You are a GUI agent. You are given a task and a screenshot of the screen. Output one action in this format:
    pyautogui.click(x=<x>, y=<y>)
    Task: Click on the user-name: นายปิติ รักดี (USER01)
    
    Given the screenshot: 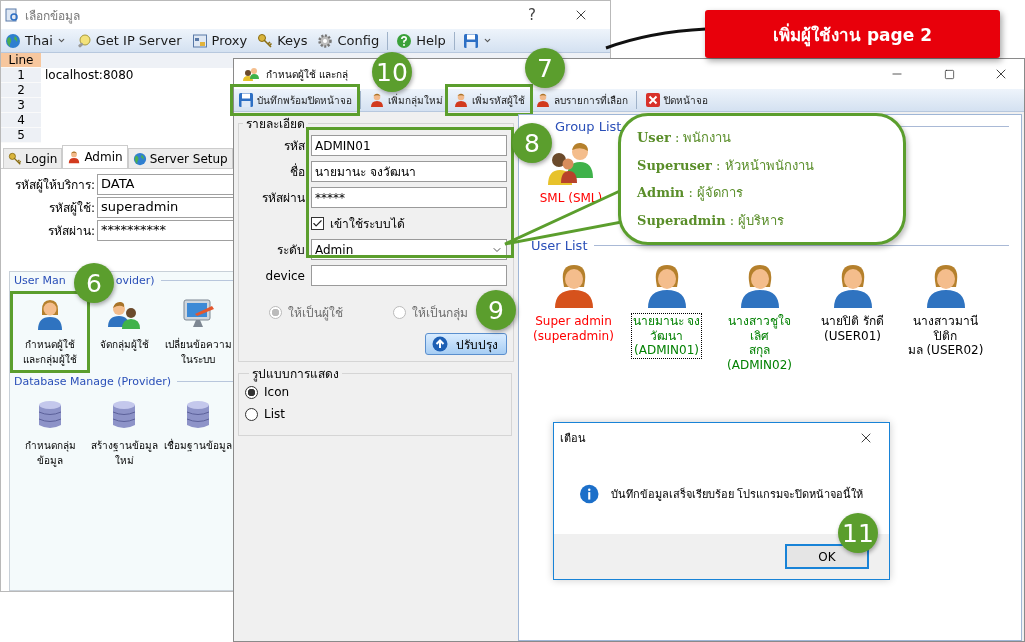 What is the action you would take?
    pyautogui.click(x=852, y=329)
    